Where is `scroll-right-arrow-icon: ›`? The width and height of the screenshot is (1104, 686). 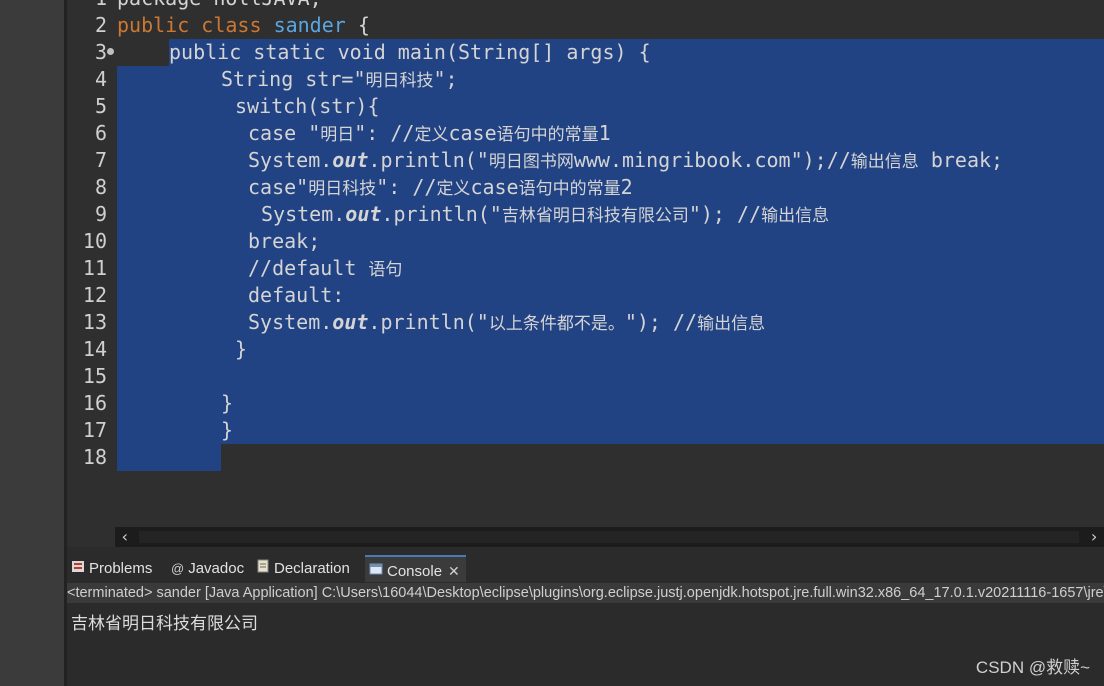 scroll-right-arrow-icon: › is located at coordinates (1094, 537).